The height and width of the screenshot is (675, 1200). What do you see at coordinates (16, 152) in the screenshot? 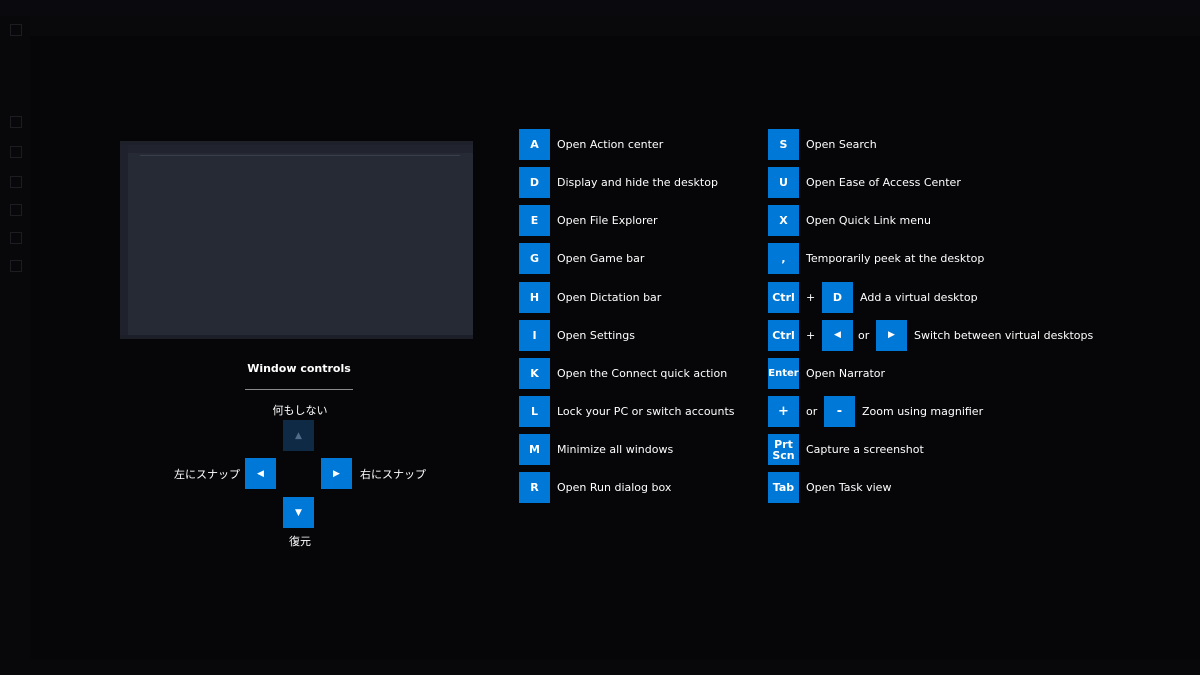
I see `background-source-control-icon` at bounding box center [16, 152].